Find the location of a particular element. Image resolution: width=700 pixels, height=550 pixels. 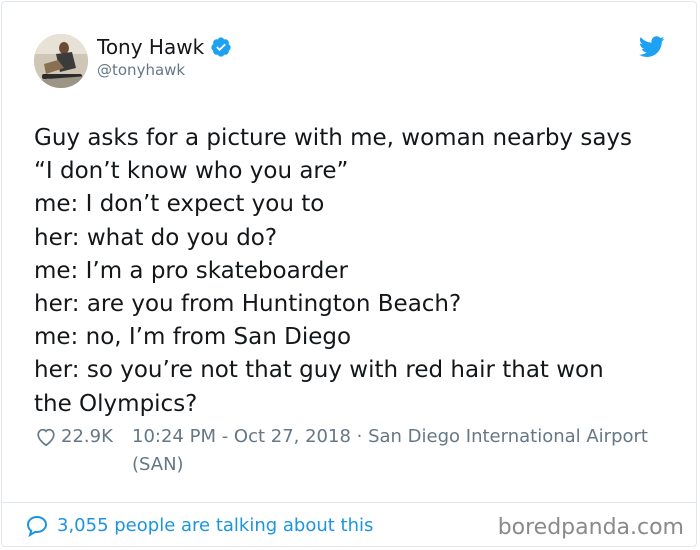

twitter-bird-icon is located at coordinates (651, 47).